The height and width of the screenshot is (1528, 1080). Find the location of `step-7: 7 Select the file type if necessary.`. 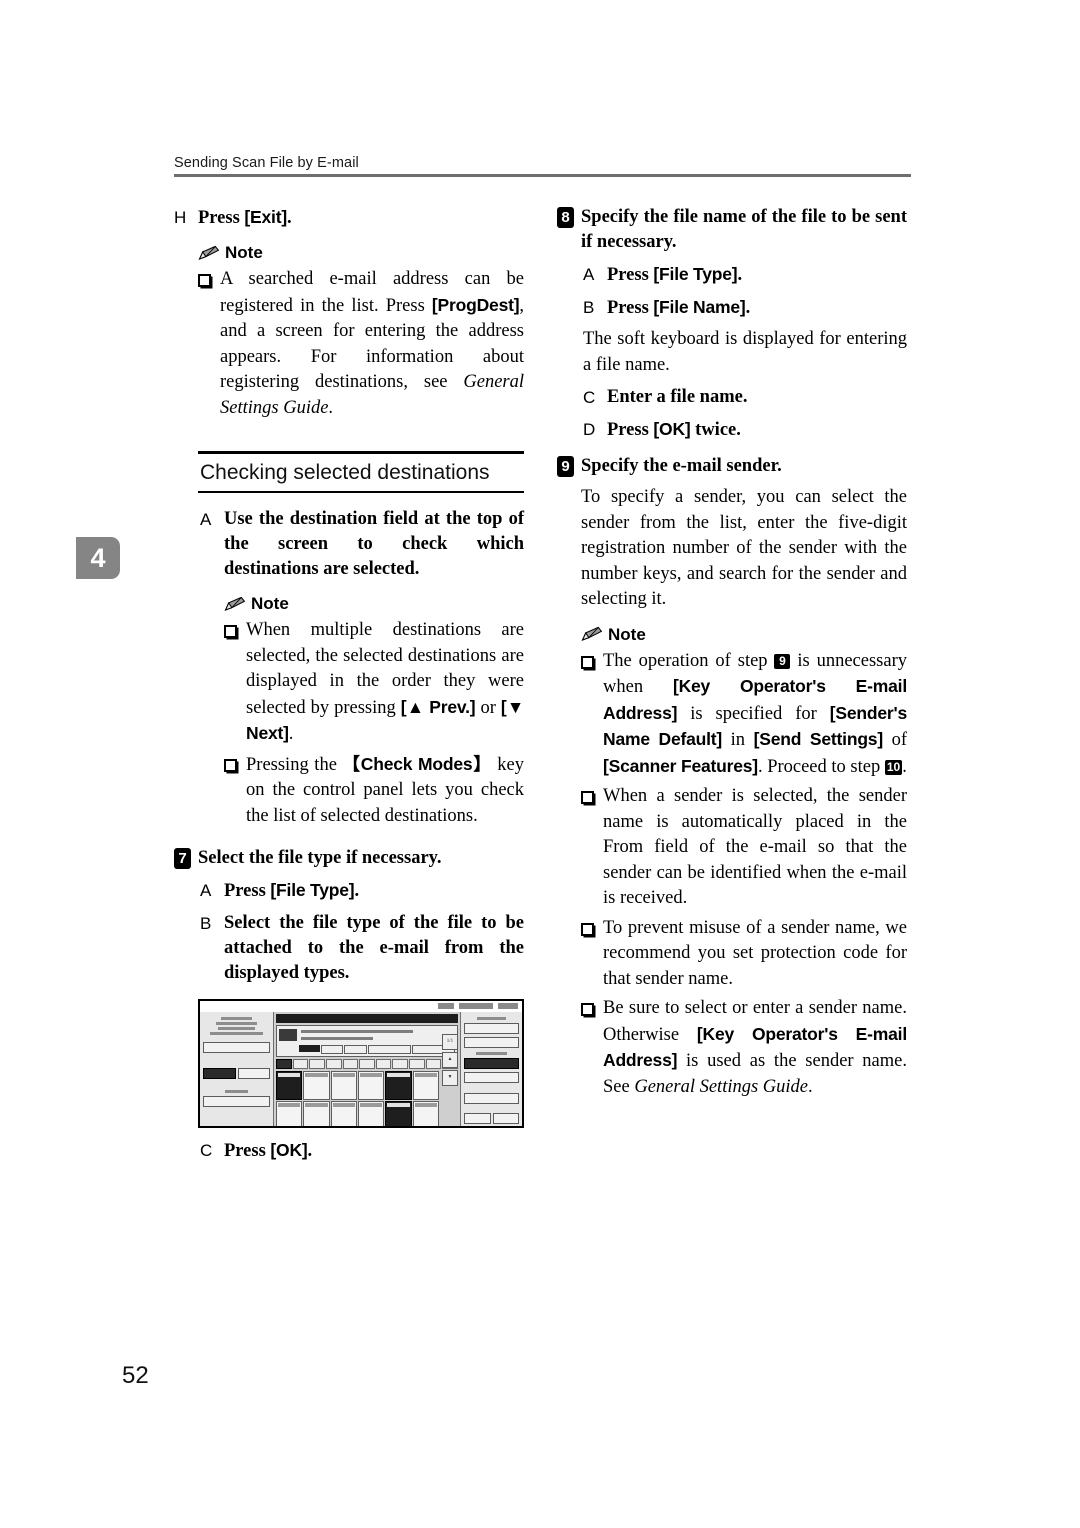

step-7: 7 Select the file type if necessary. is located at coordinates (349, 858).